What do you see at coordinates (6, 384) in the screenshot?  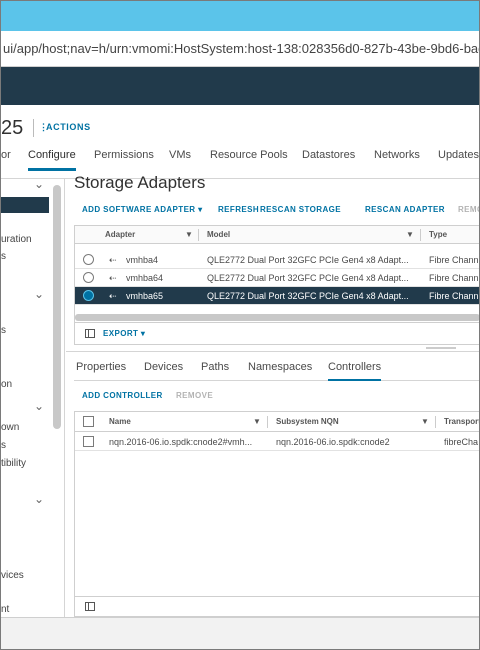 I see `sidebar-item: on` at bounding box center [6, 384].